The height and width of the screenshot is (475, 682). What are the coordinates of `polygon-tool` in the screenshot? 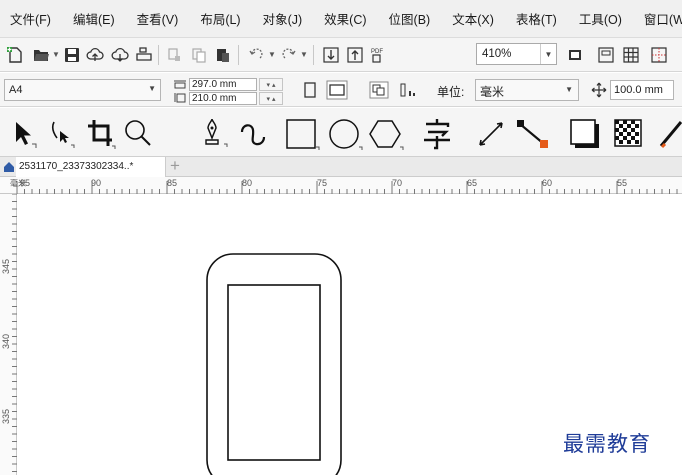 It's located at (387, 133).